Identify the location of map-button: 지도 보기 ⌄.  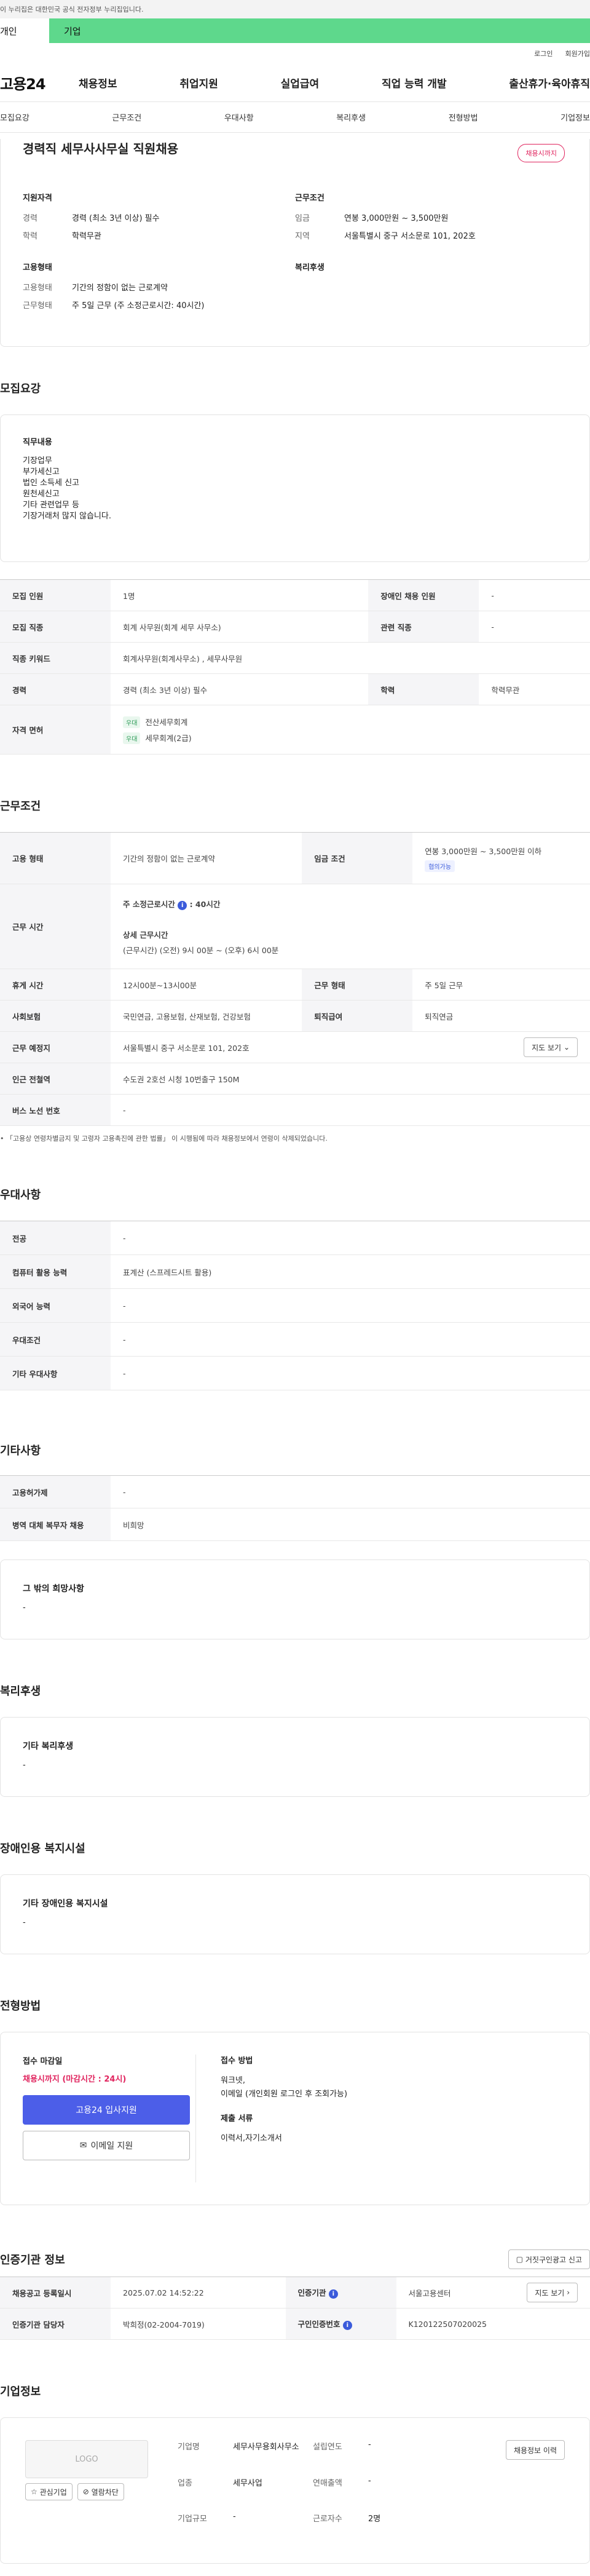
(551, 1047).